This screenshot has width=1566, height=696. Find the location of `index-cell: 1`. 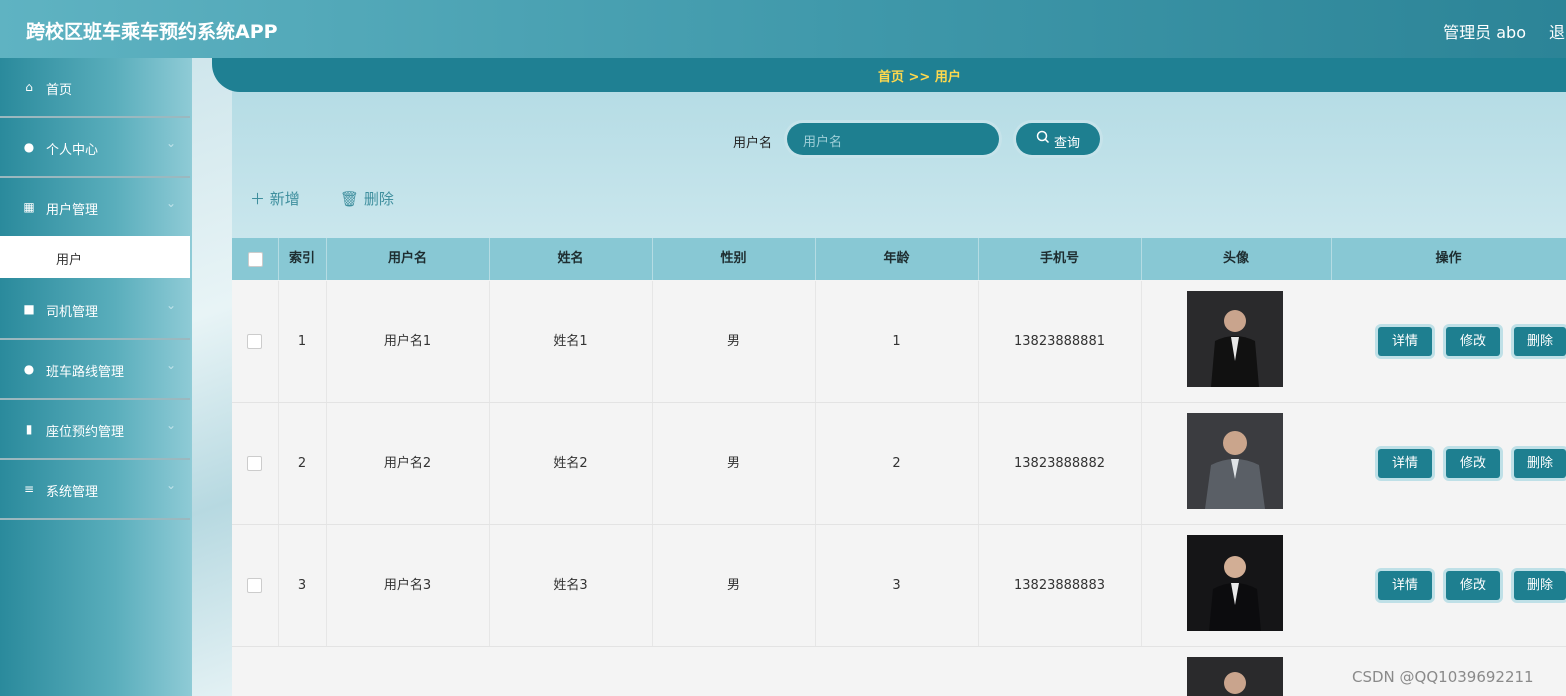

index-cell: 1 is located at coordinates (302, 341).